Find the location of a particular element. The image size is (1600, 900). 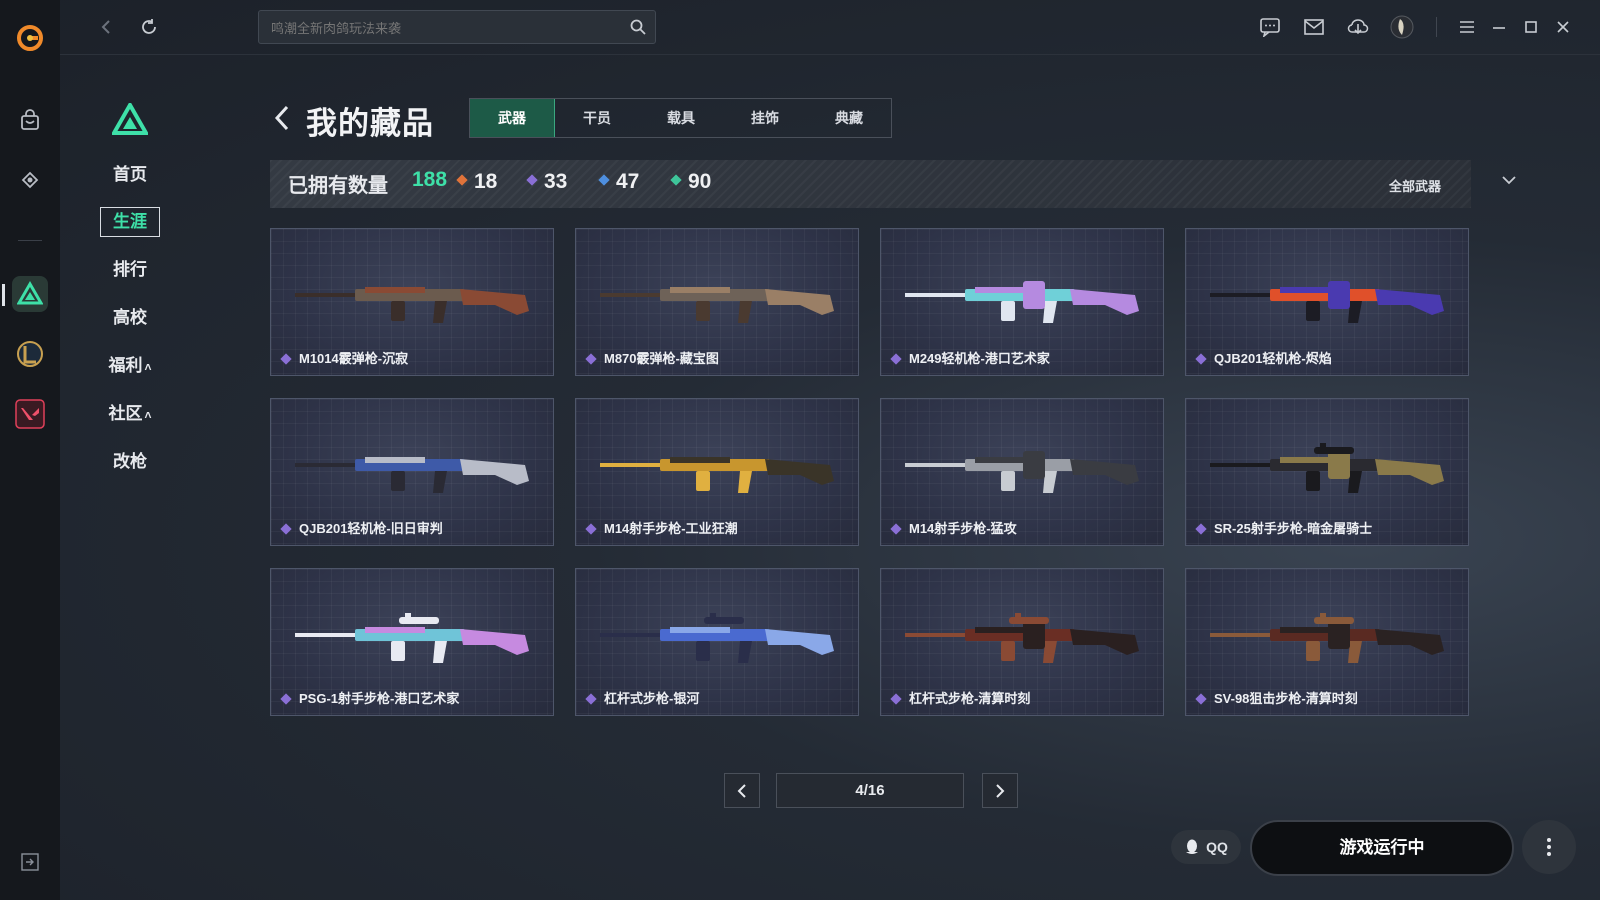

category-tabs: 武器 干员 载具 挂饰 典藏 is located at coordinates (680, 118).